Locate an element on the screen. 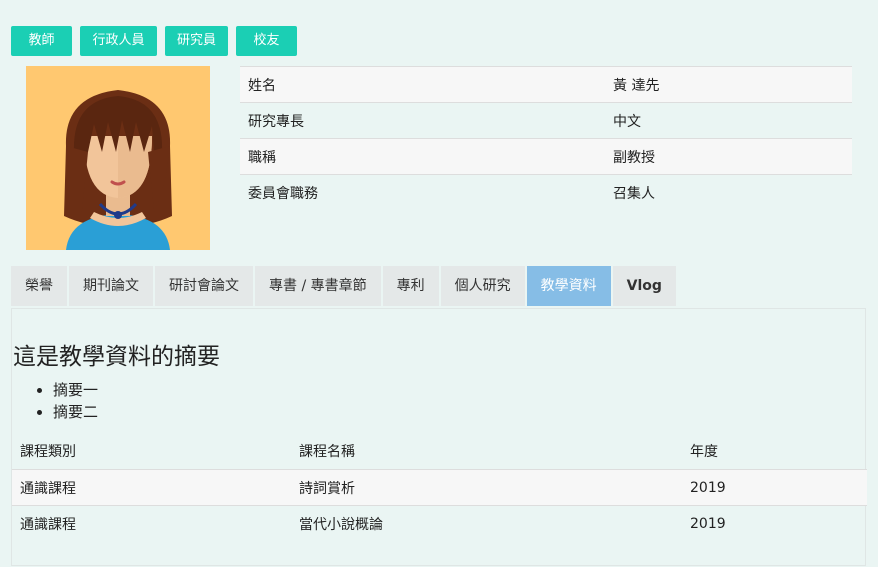 The image size is (878, 567). role-tab-researcher: 研究員 is located at coordinates (196, 41).